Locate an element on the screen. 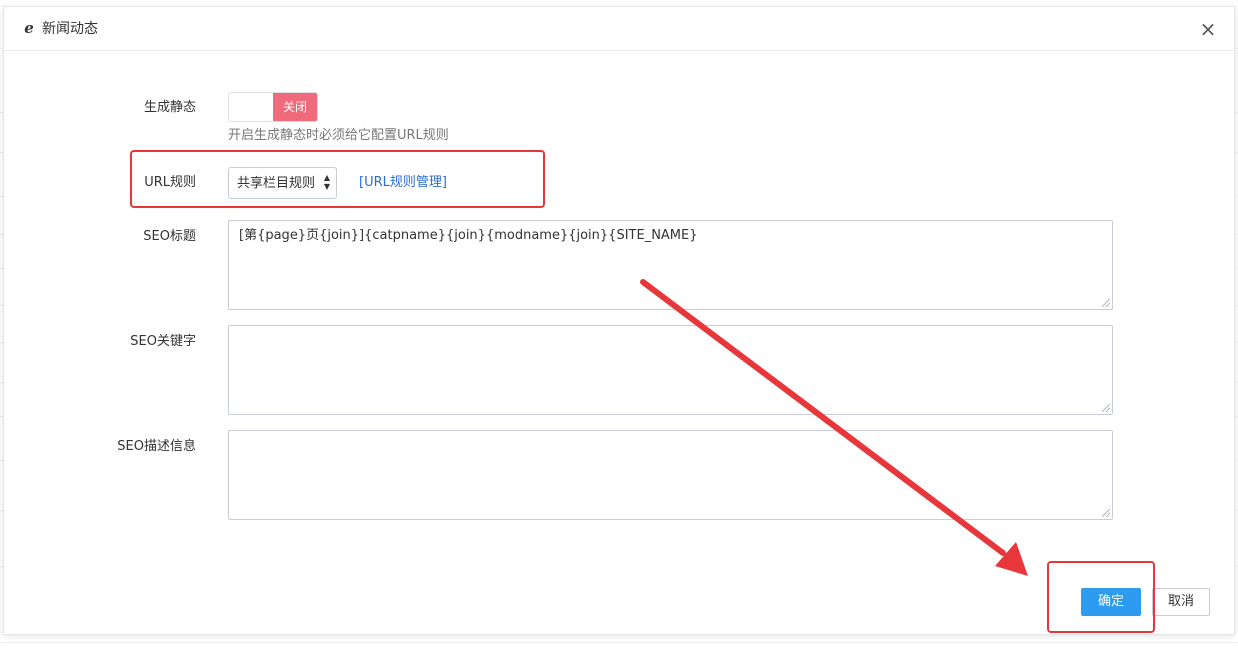 Image resolution: width=1238 pixels, height=653 pixels. url-rule-select: 共享栏目规则 ▲ ▼ is located at coordinates (282, 183).